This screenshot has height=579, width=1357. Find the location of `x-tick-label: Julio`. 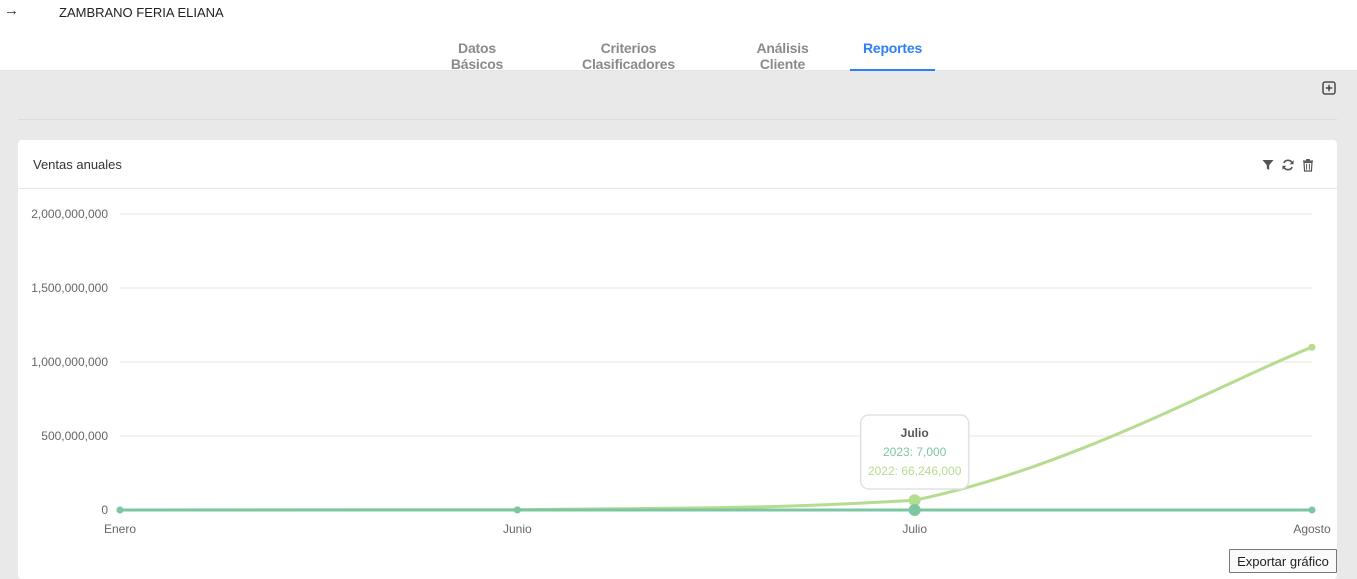

x-tick-label: Julio is located at coordinates (914, 529).